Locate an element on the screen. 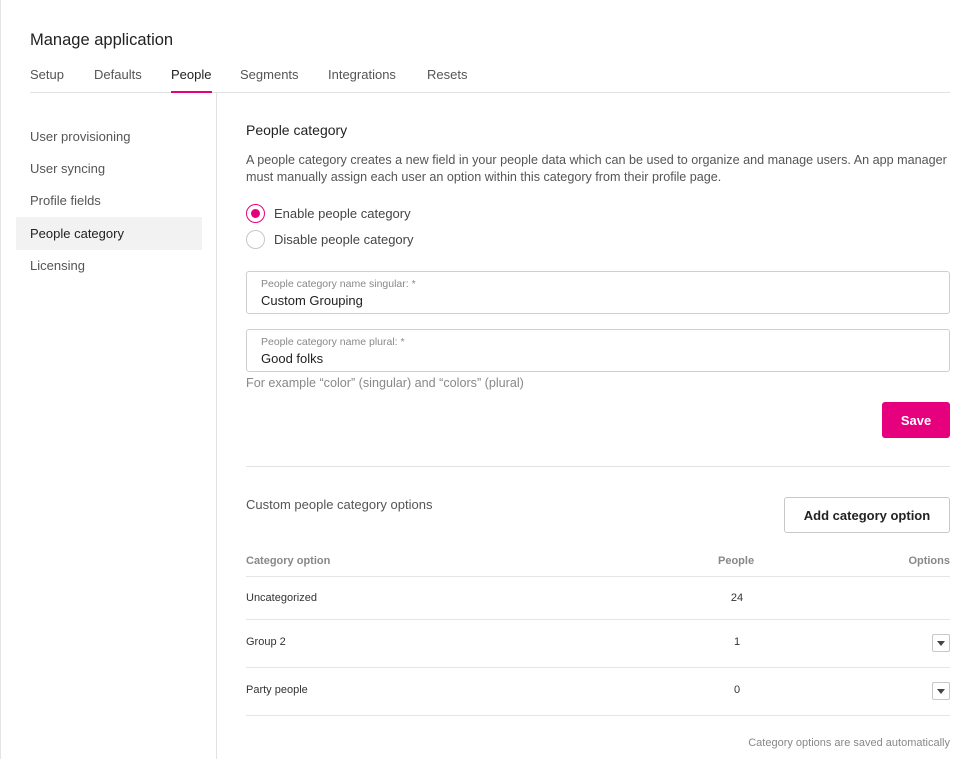 The height and width of the screenshot is (759, 979). active-tab-indicator is located at coordinates (191, 92).